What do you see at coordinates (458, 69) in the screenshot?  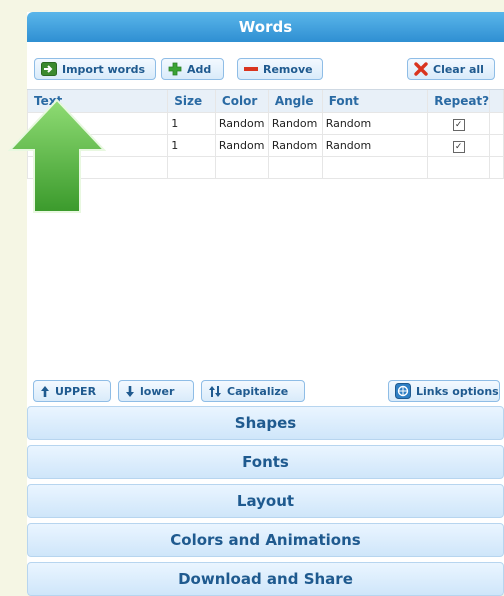 I see `clear-all-label: Clear all` at bounding box center [458, 69].